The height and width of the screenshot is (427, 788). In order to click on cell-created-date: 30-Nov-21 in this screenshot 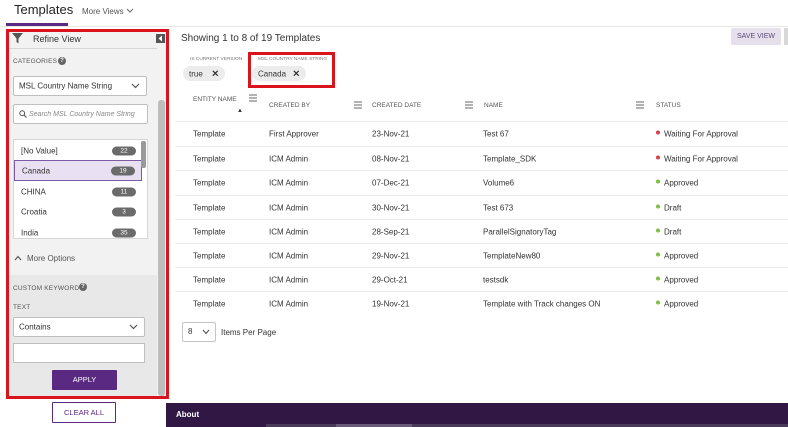, I will do `click(391, 207)`.